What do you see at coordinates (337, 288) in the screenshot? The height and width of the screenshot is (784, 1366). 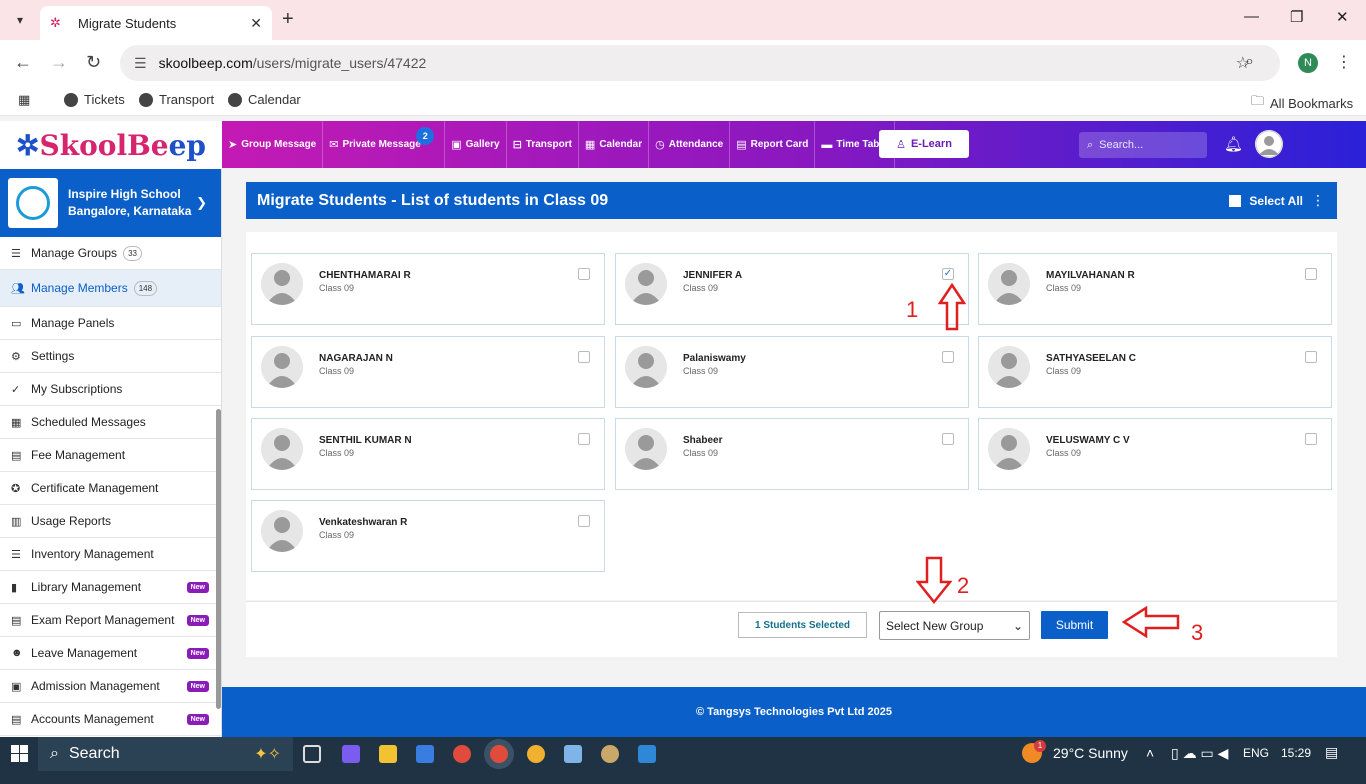 I see `student-class: Class 09` at bounding box center [337, 288].